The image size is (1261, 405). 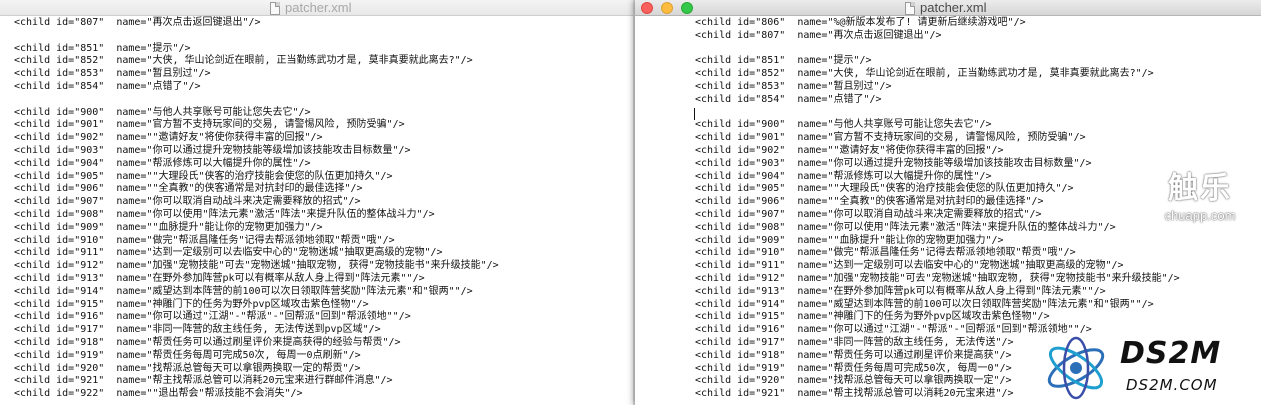 I want to click on left-window-title-text: patcher.xml, so click(x=318, y=7).